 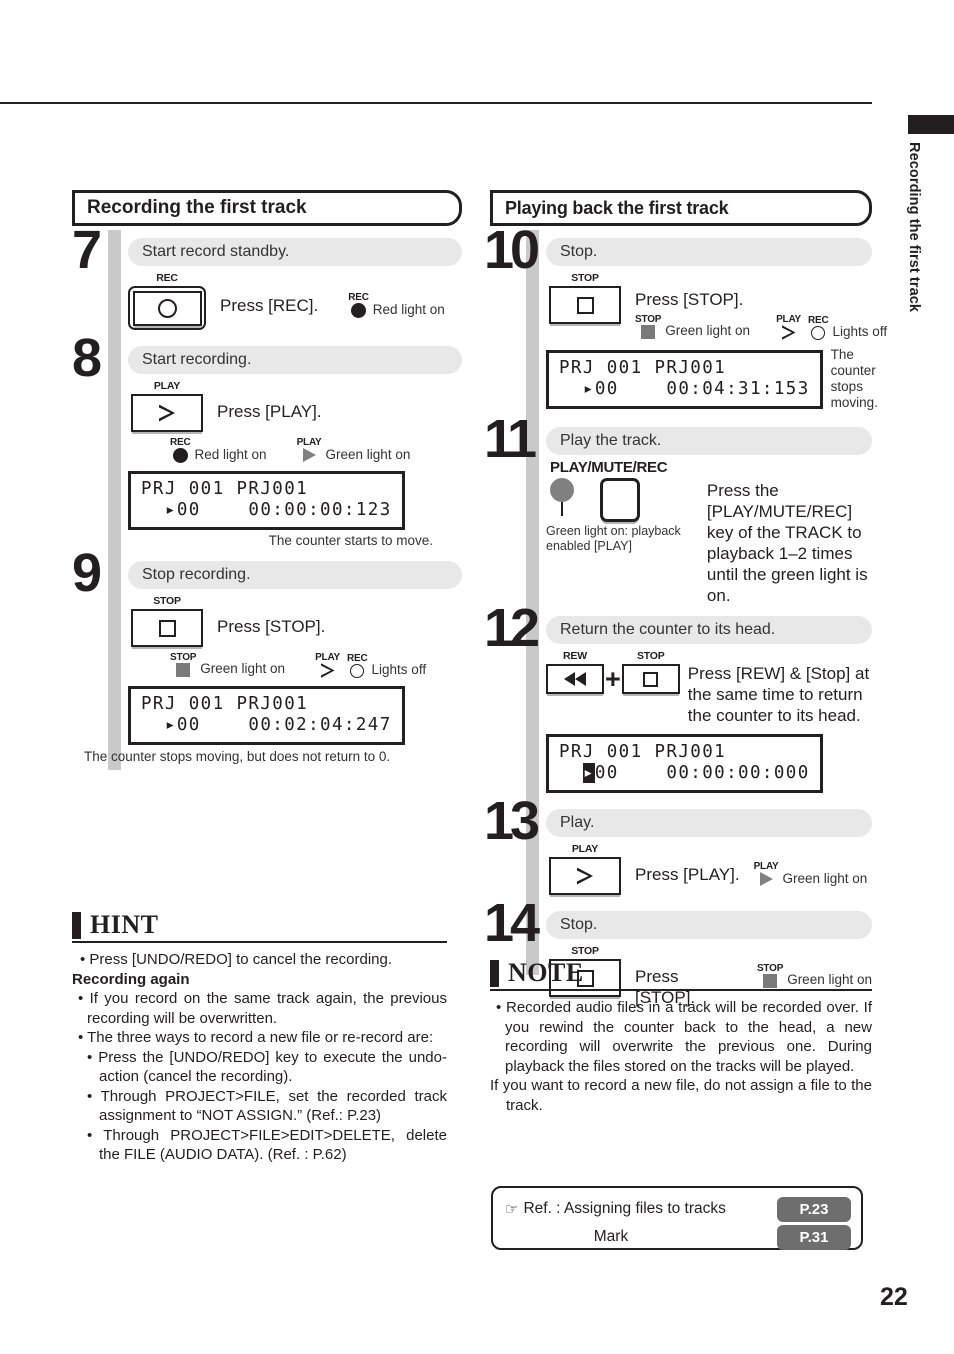 What do you see at coordinates (648, 319) in the screenshot?
I see `lamp-cap: STOP` at bounding box center [648, 319].